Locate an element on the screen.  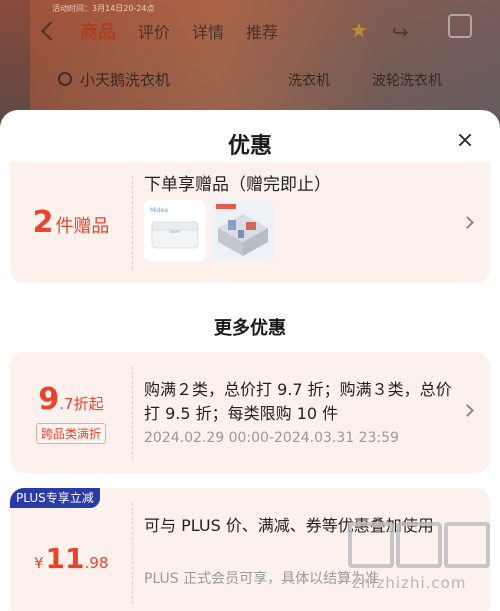
discount-value-number: 9 is located at coordinates (49, 399).